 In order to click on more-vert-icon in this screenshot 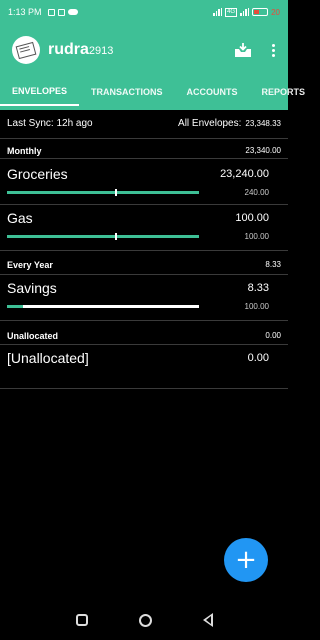, I will do `click(273, 50)`.